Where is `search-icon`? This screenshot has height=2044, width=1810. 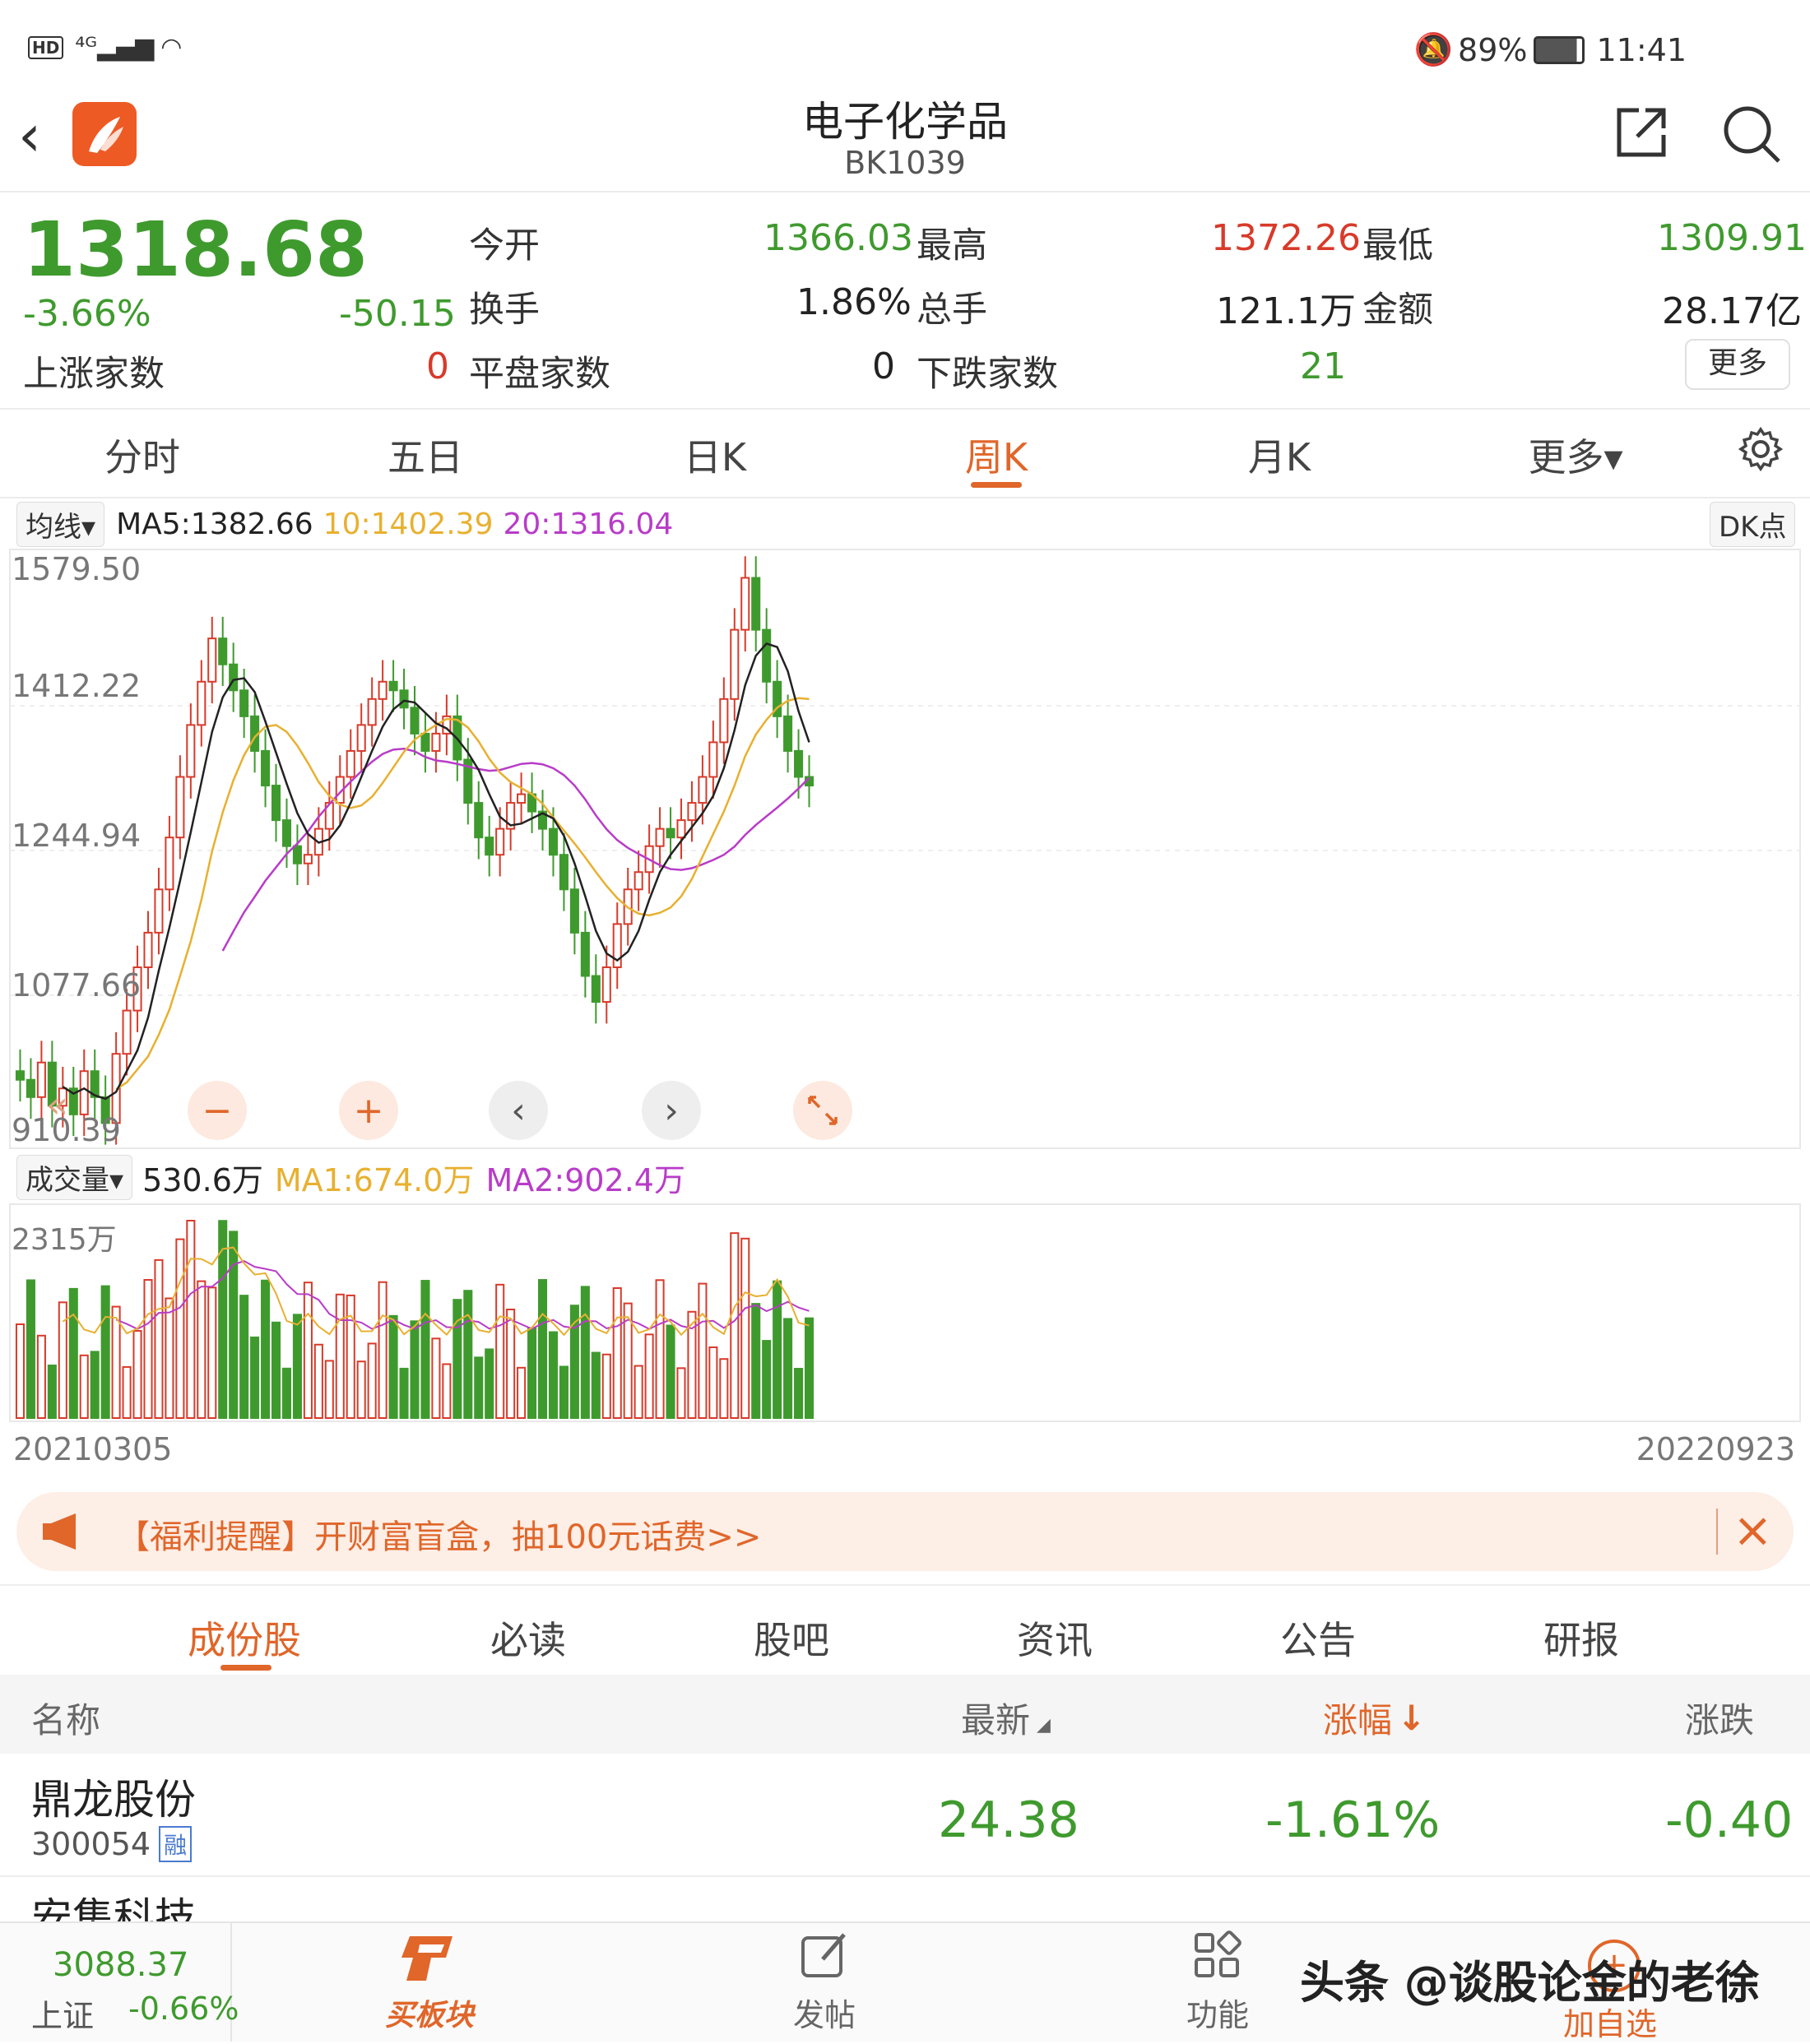 search-icon is located at coordinates (1752, 136).